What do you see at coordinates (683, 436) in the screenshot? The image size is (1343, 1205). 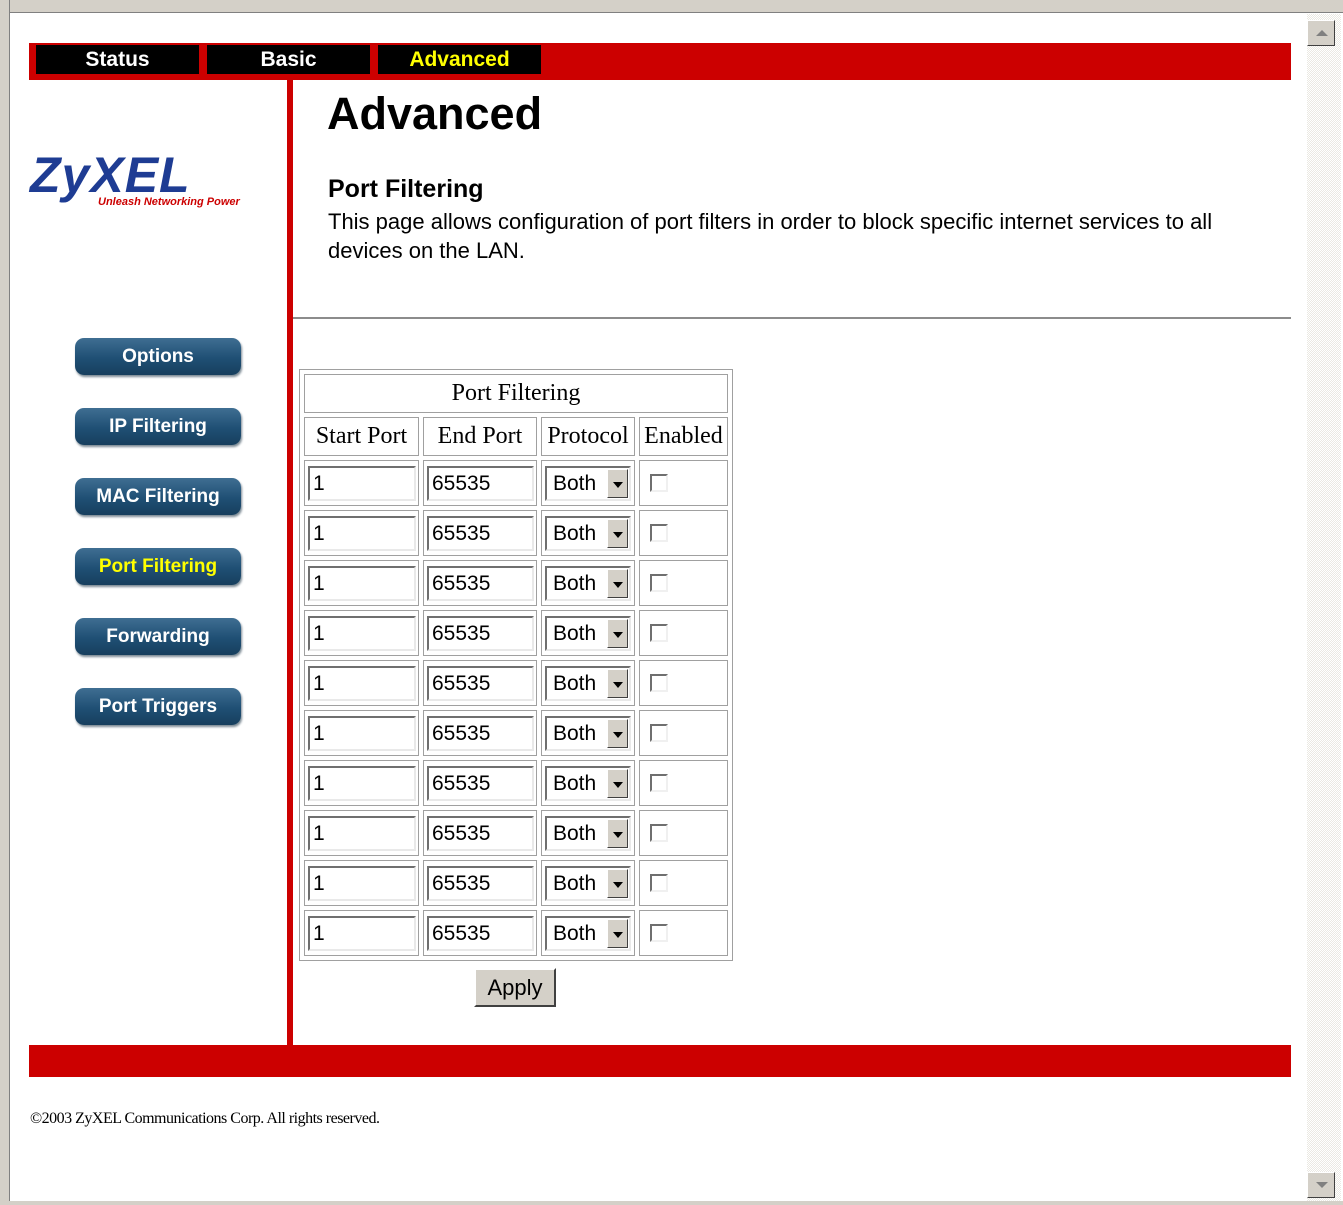 I see `header-enabled: Enabled` at bounding box center [683, 436].